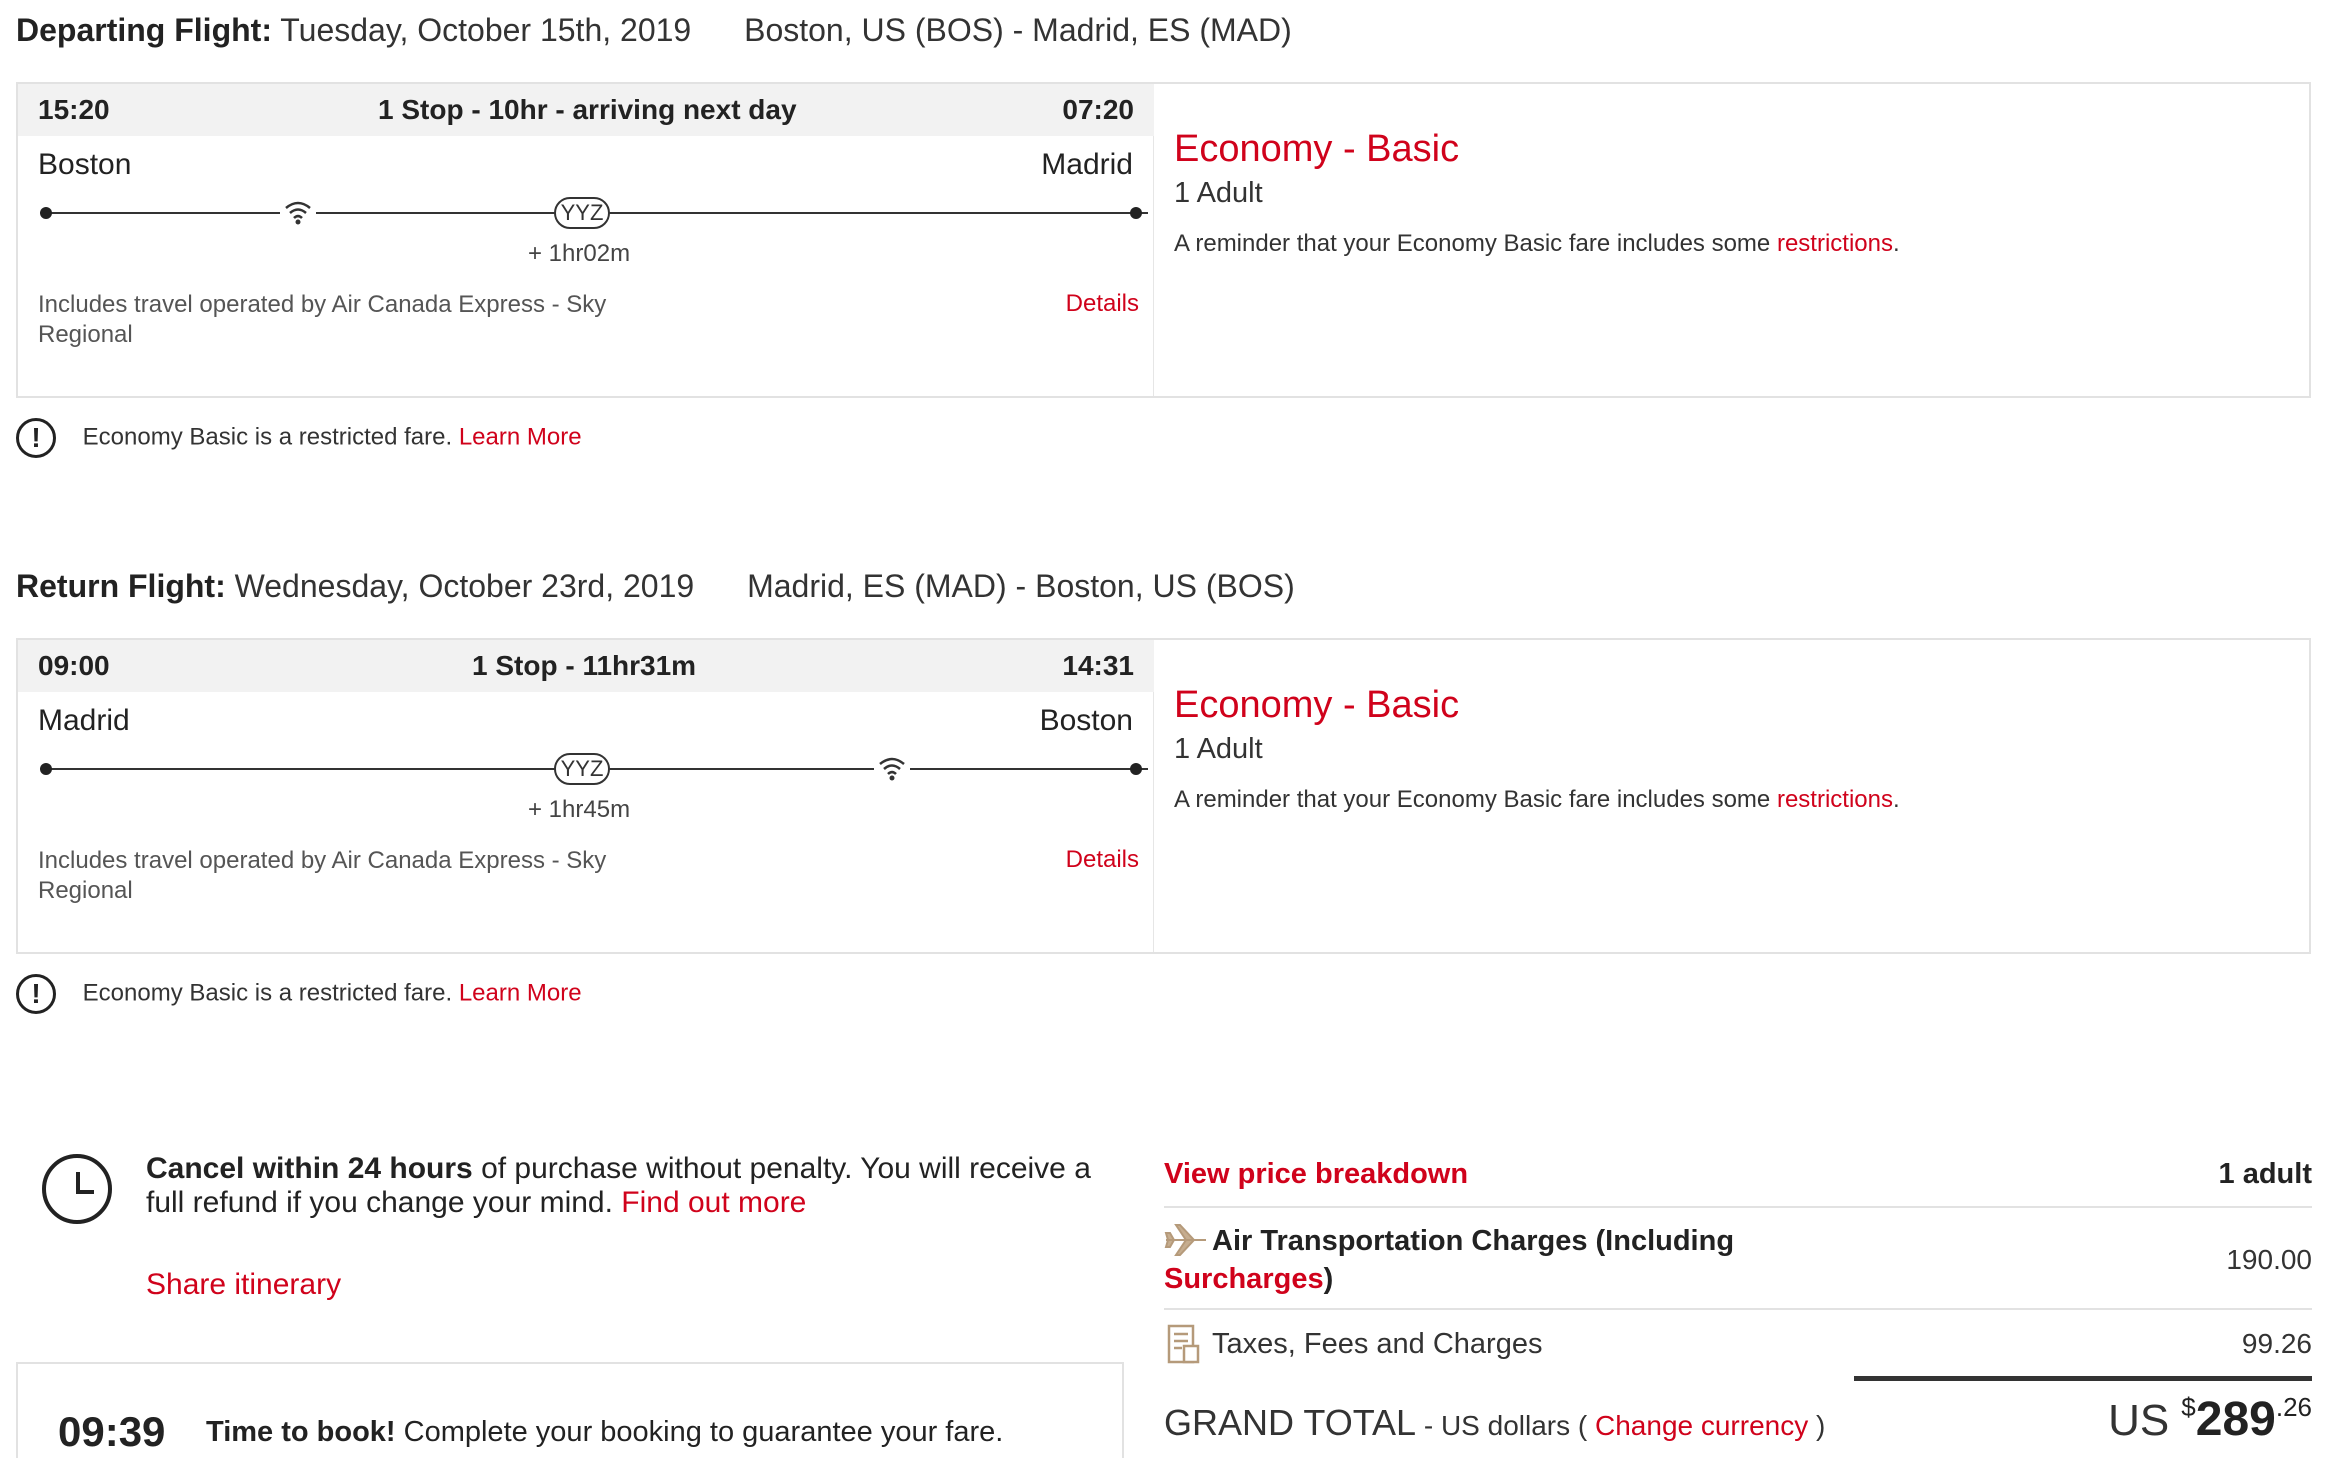 Image resolution: width=2330 pixels, height=1458 pixels. I want to click on grand-total-amount: US $289.26, so click(2210, 1419).